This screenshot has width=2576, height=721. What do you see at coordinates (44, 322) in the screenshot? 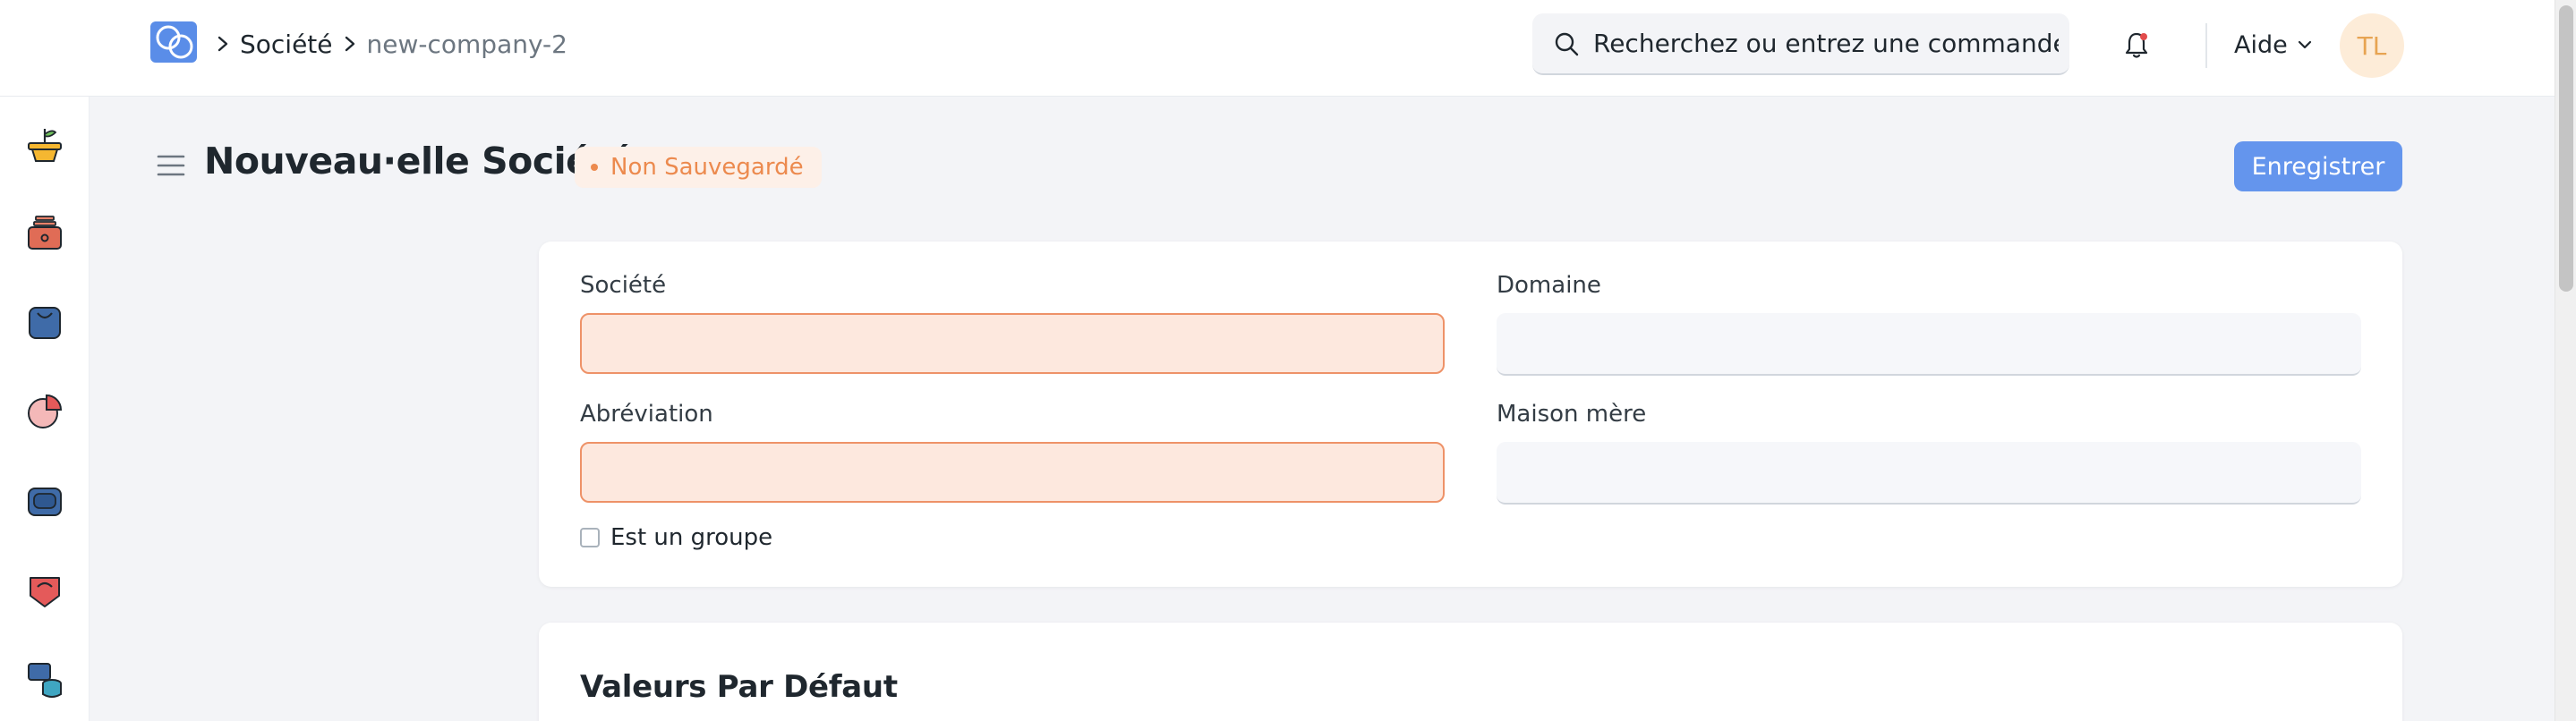
I see `shopping-bag-icon` at bounding box center [44, 322].